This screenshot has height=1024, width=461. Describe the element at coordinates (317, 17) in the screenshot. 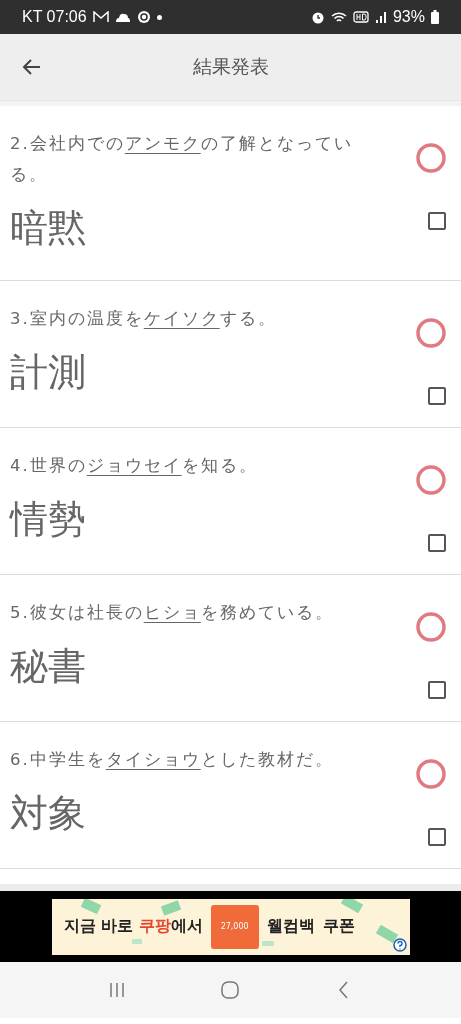

I see `alarm-icon` at that location.